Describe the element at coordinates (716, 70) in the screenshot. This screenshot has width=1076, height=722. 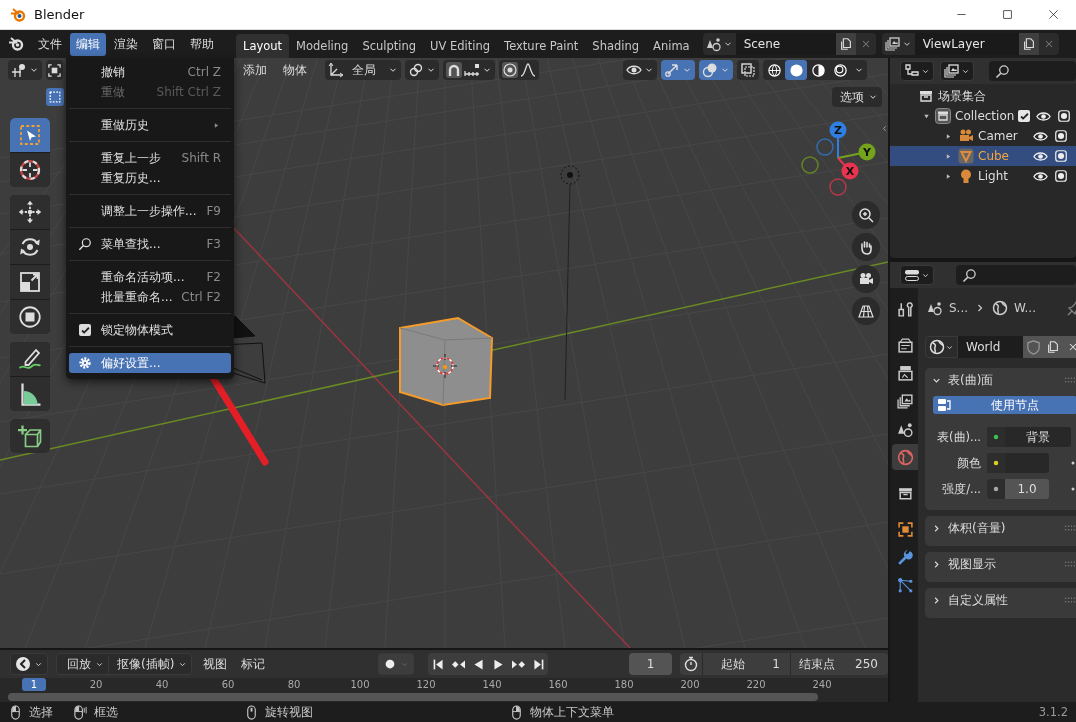
I see `overlays-toggle` at that location.